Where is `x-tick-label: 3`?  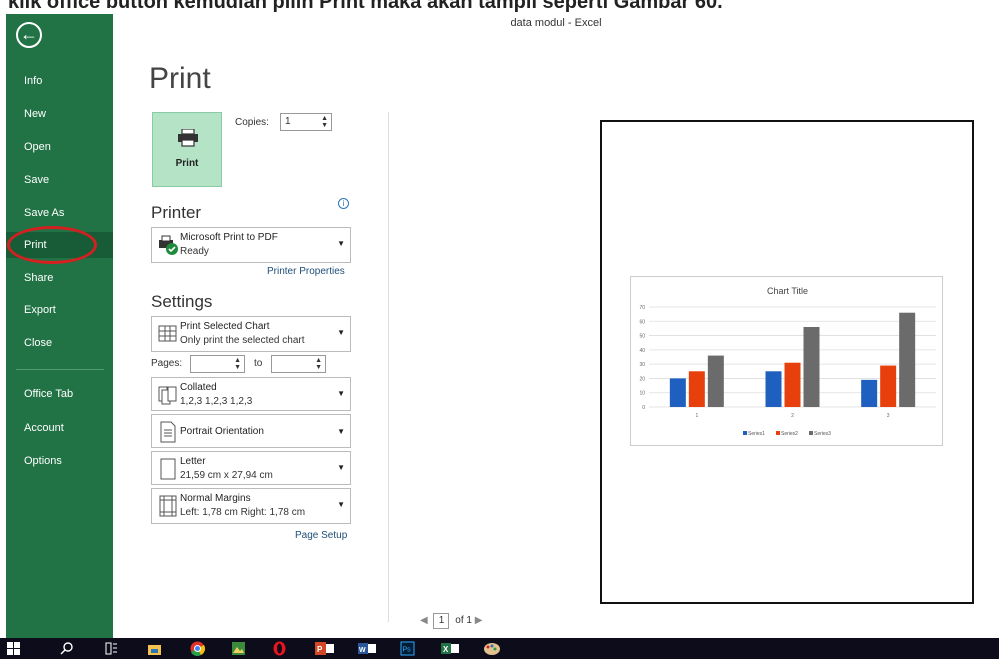 x-tick-label: 3 is located at coordinates (888, 416).